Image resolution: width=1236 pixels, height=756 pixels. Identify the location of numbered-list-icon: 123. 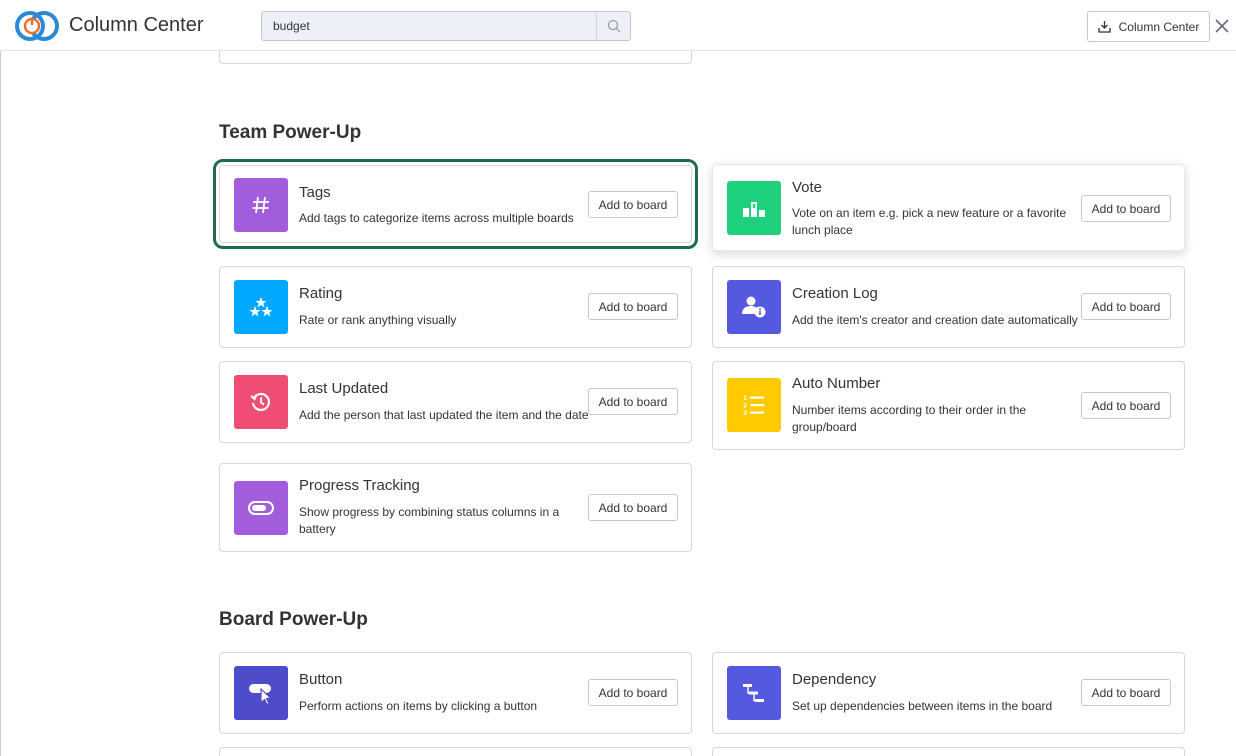
(754, 405).